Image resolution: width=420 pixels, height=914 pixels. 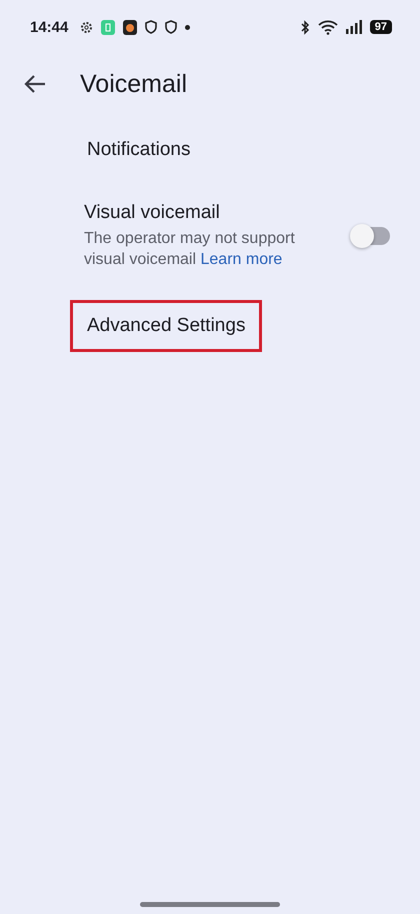 I want to click on gear-icon, so click(x=87, y=27).